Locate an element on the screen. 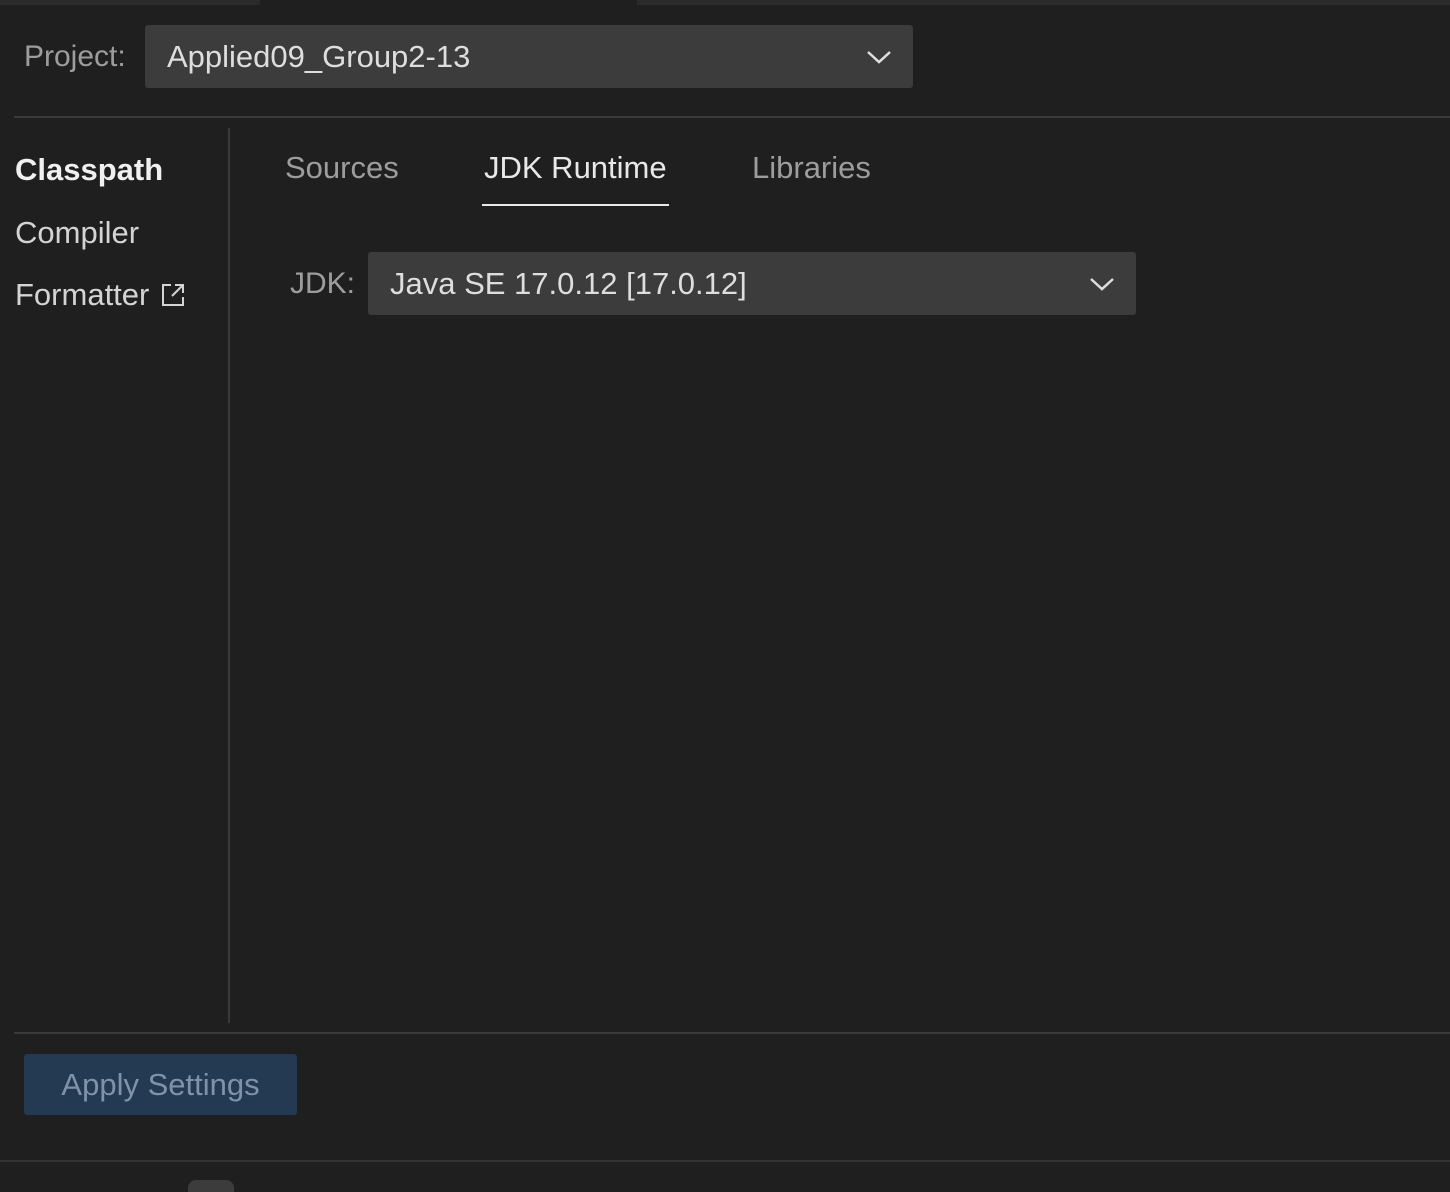 This screenshot has height=1192, width=1450. sidebar-item-label: Classpath is located at coordinates (89, 169).